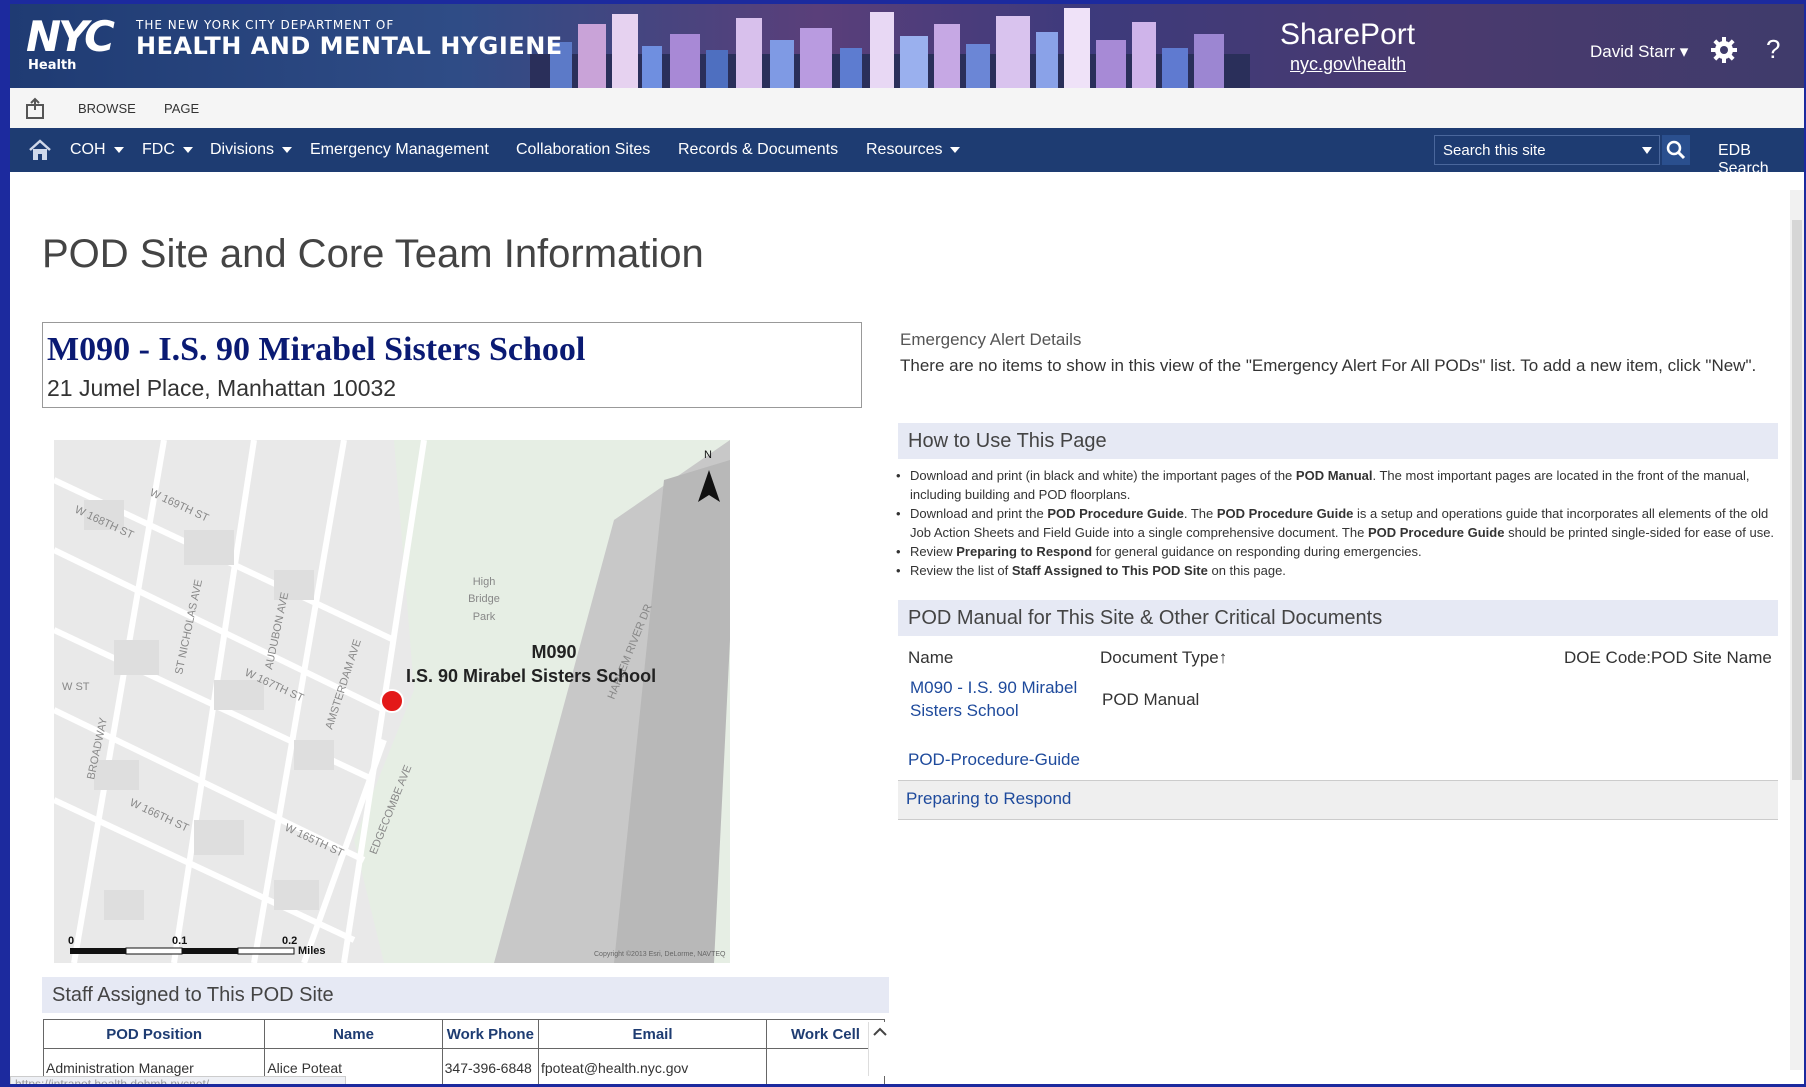 The image size is (1806, 1087). What do you see at coordinates (1494, 150) in the screenshot?
I see `search-placeholder: Search this site` at bounding box center [1494, 150].